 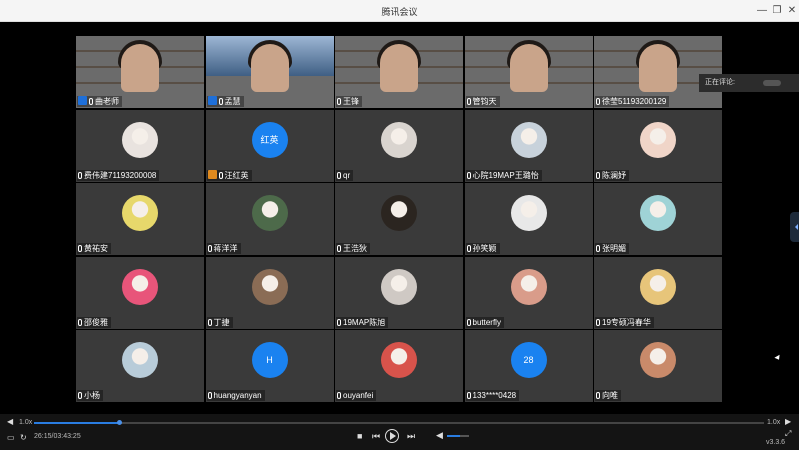 I want to click on participant-tile: 28 133****0428, so click(x=528, y=366).